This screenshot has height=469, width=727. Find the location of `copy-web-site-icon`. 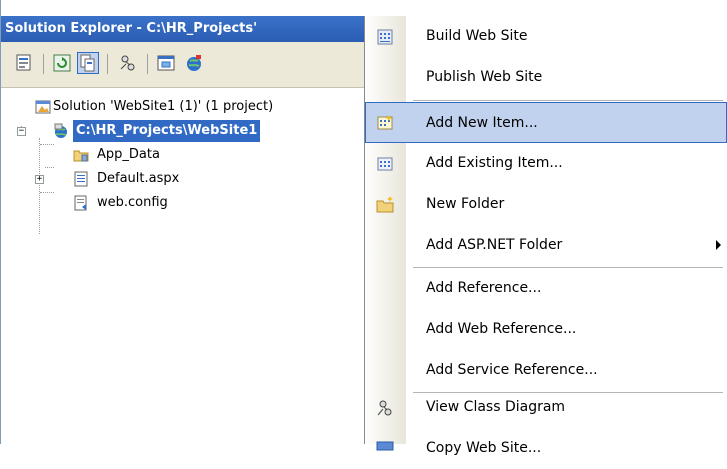

copy-web-site-icon is located at coordinates (385, 449).